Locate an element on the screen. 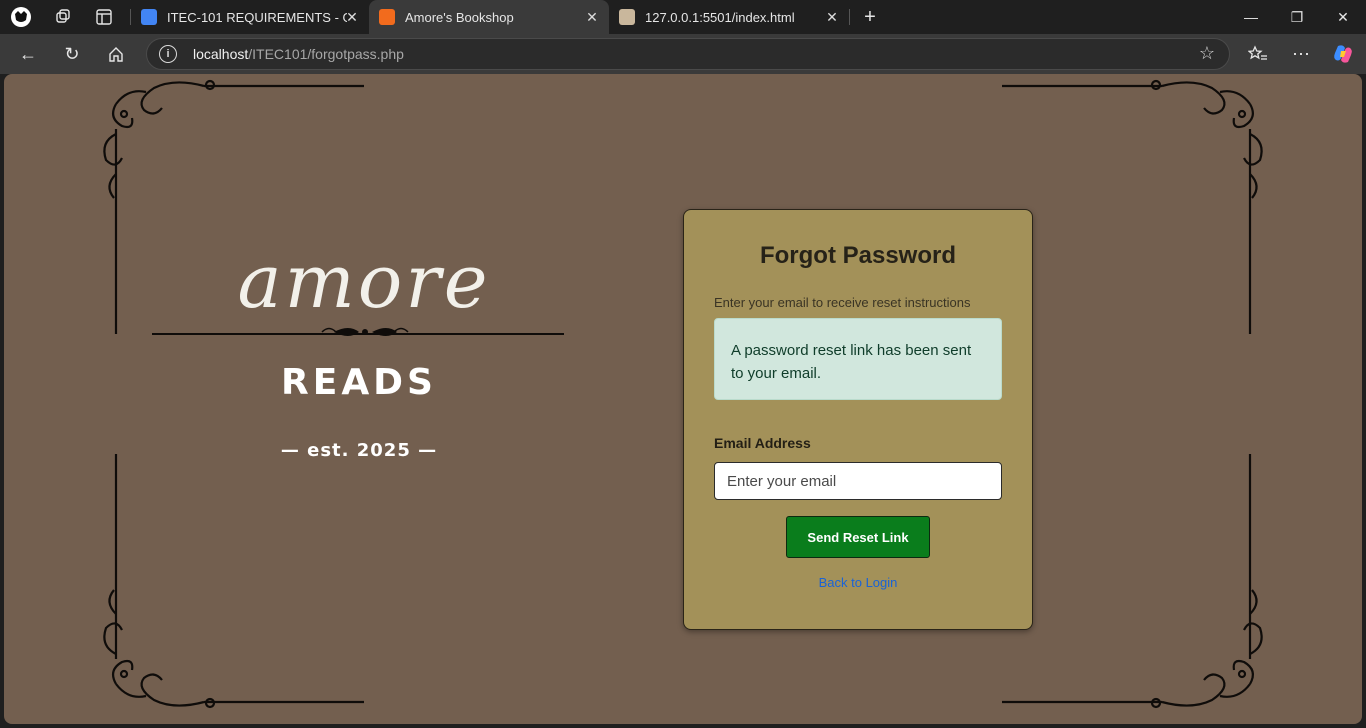 The height and width of the screenshot is (728, 1366). reload-icon: ↻ is located at coordinates (72, 54).